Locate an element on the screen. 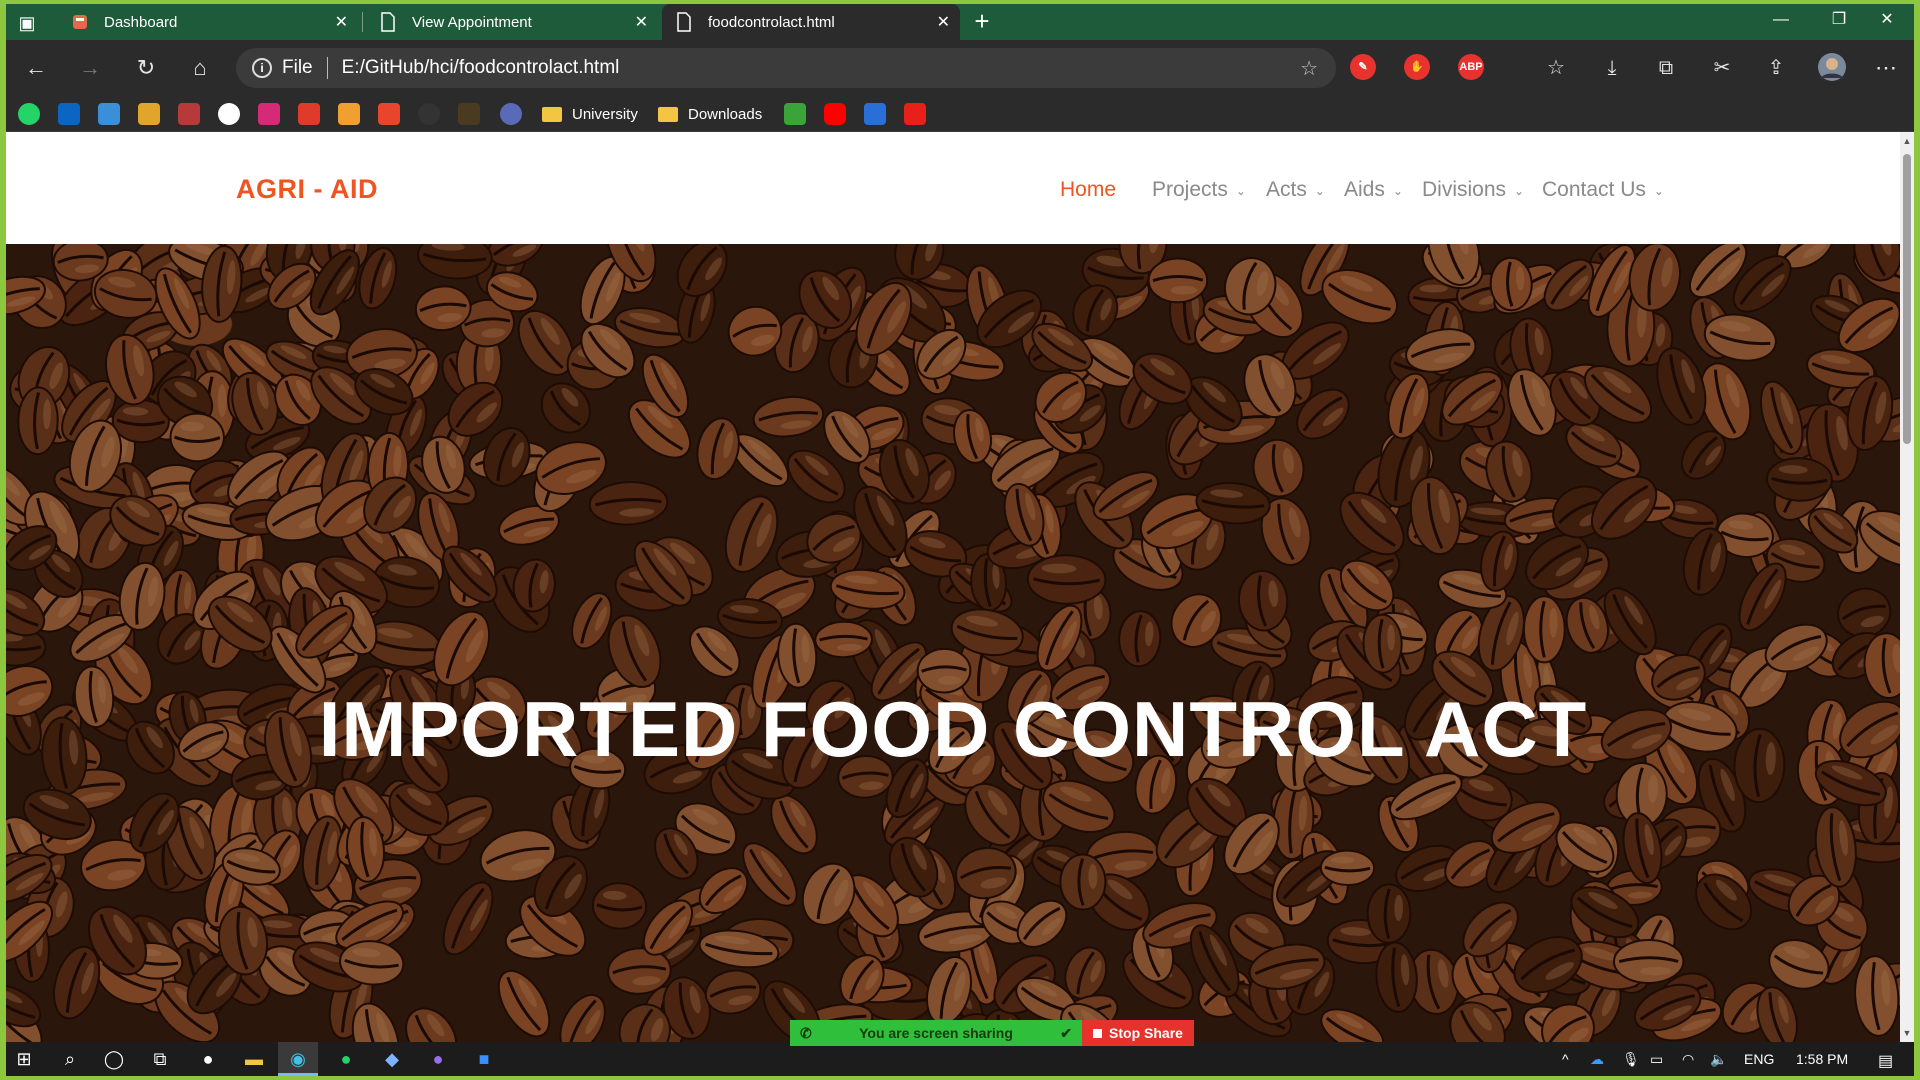 Image resolution: width=1920 pixels, height=1080 pixels. nav-home: Home is located at coordinates (1088, 190).